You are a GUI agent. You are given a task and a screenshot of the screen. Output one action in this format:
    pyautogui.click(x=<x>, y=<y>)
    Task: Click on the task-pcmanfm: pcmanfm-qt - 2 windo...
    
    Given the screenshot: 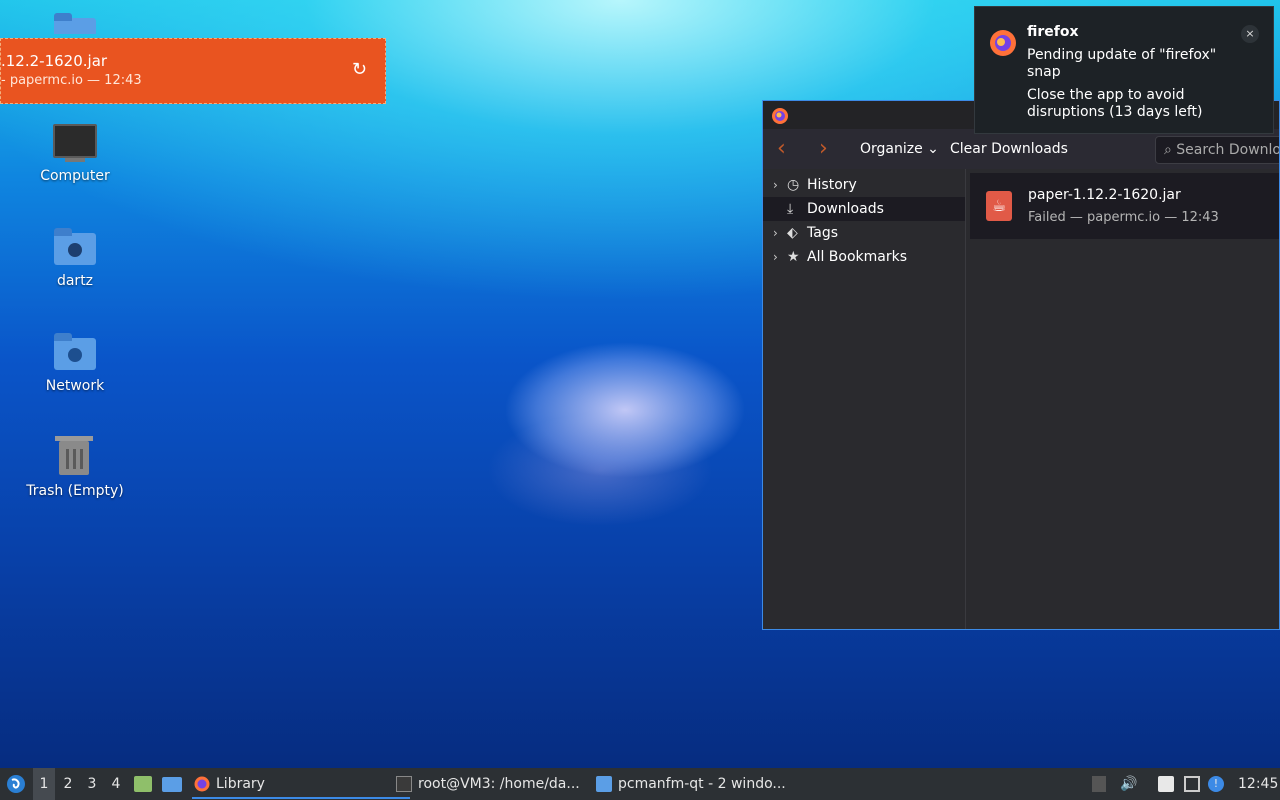 What is the action you would take?
    pyautogui.click(x=706, y=784)
    